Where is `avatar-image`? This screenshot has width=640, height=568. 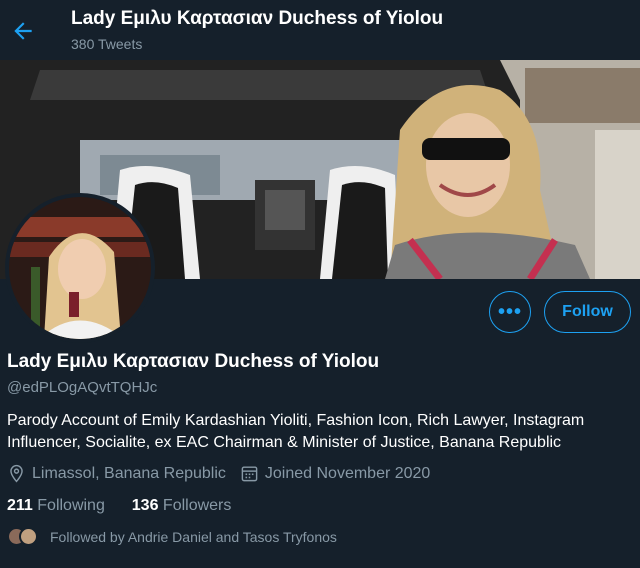
avatar-image is located at coordinates (80, 268).